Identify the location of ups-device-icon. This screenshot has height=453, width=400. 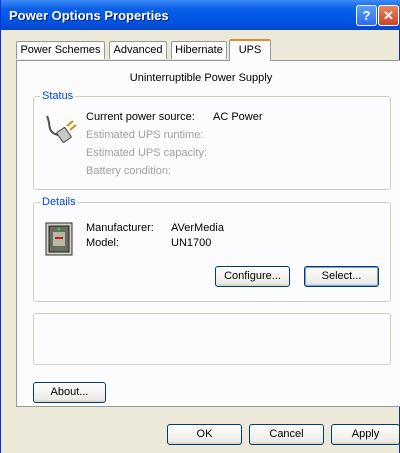
(59, 239).